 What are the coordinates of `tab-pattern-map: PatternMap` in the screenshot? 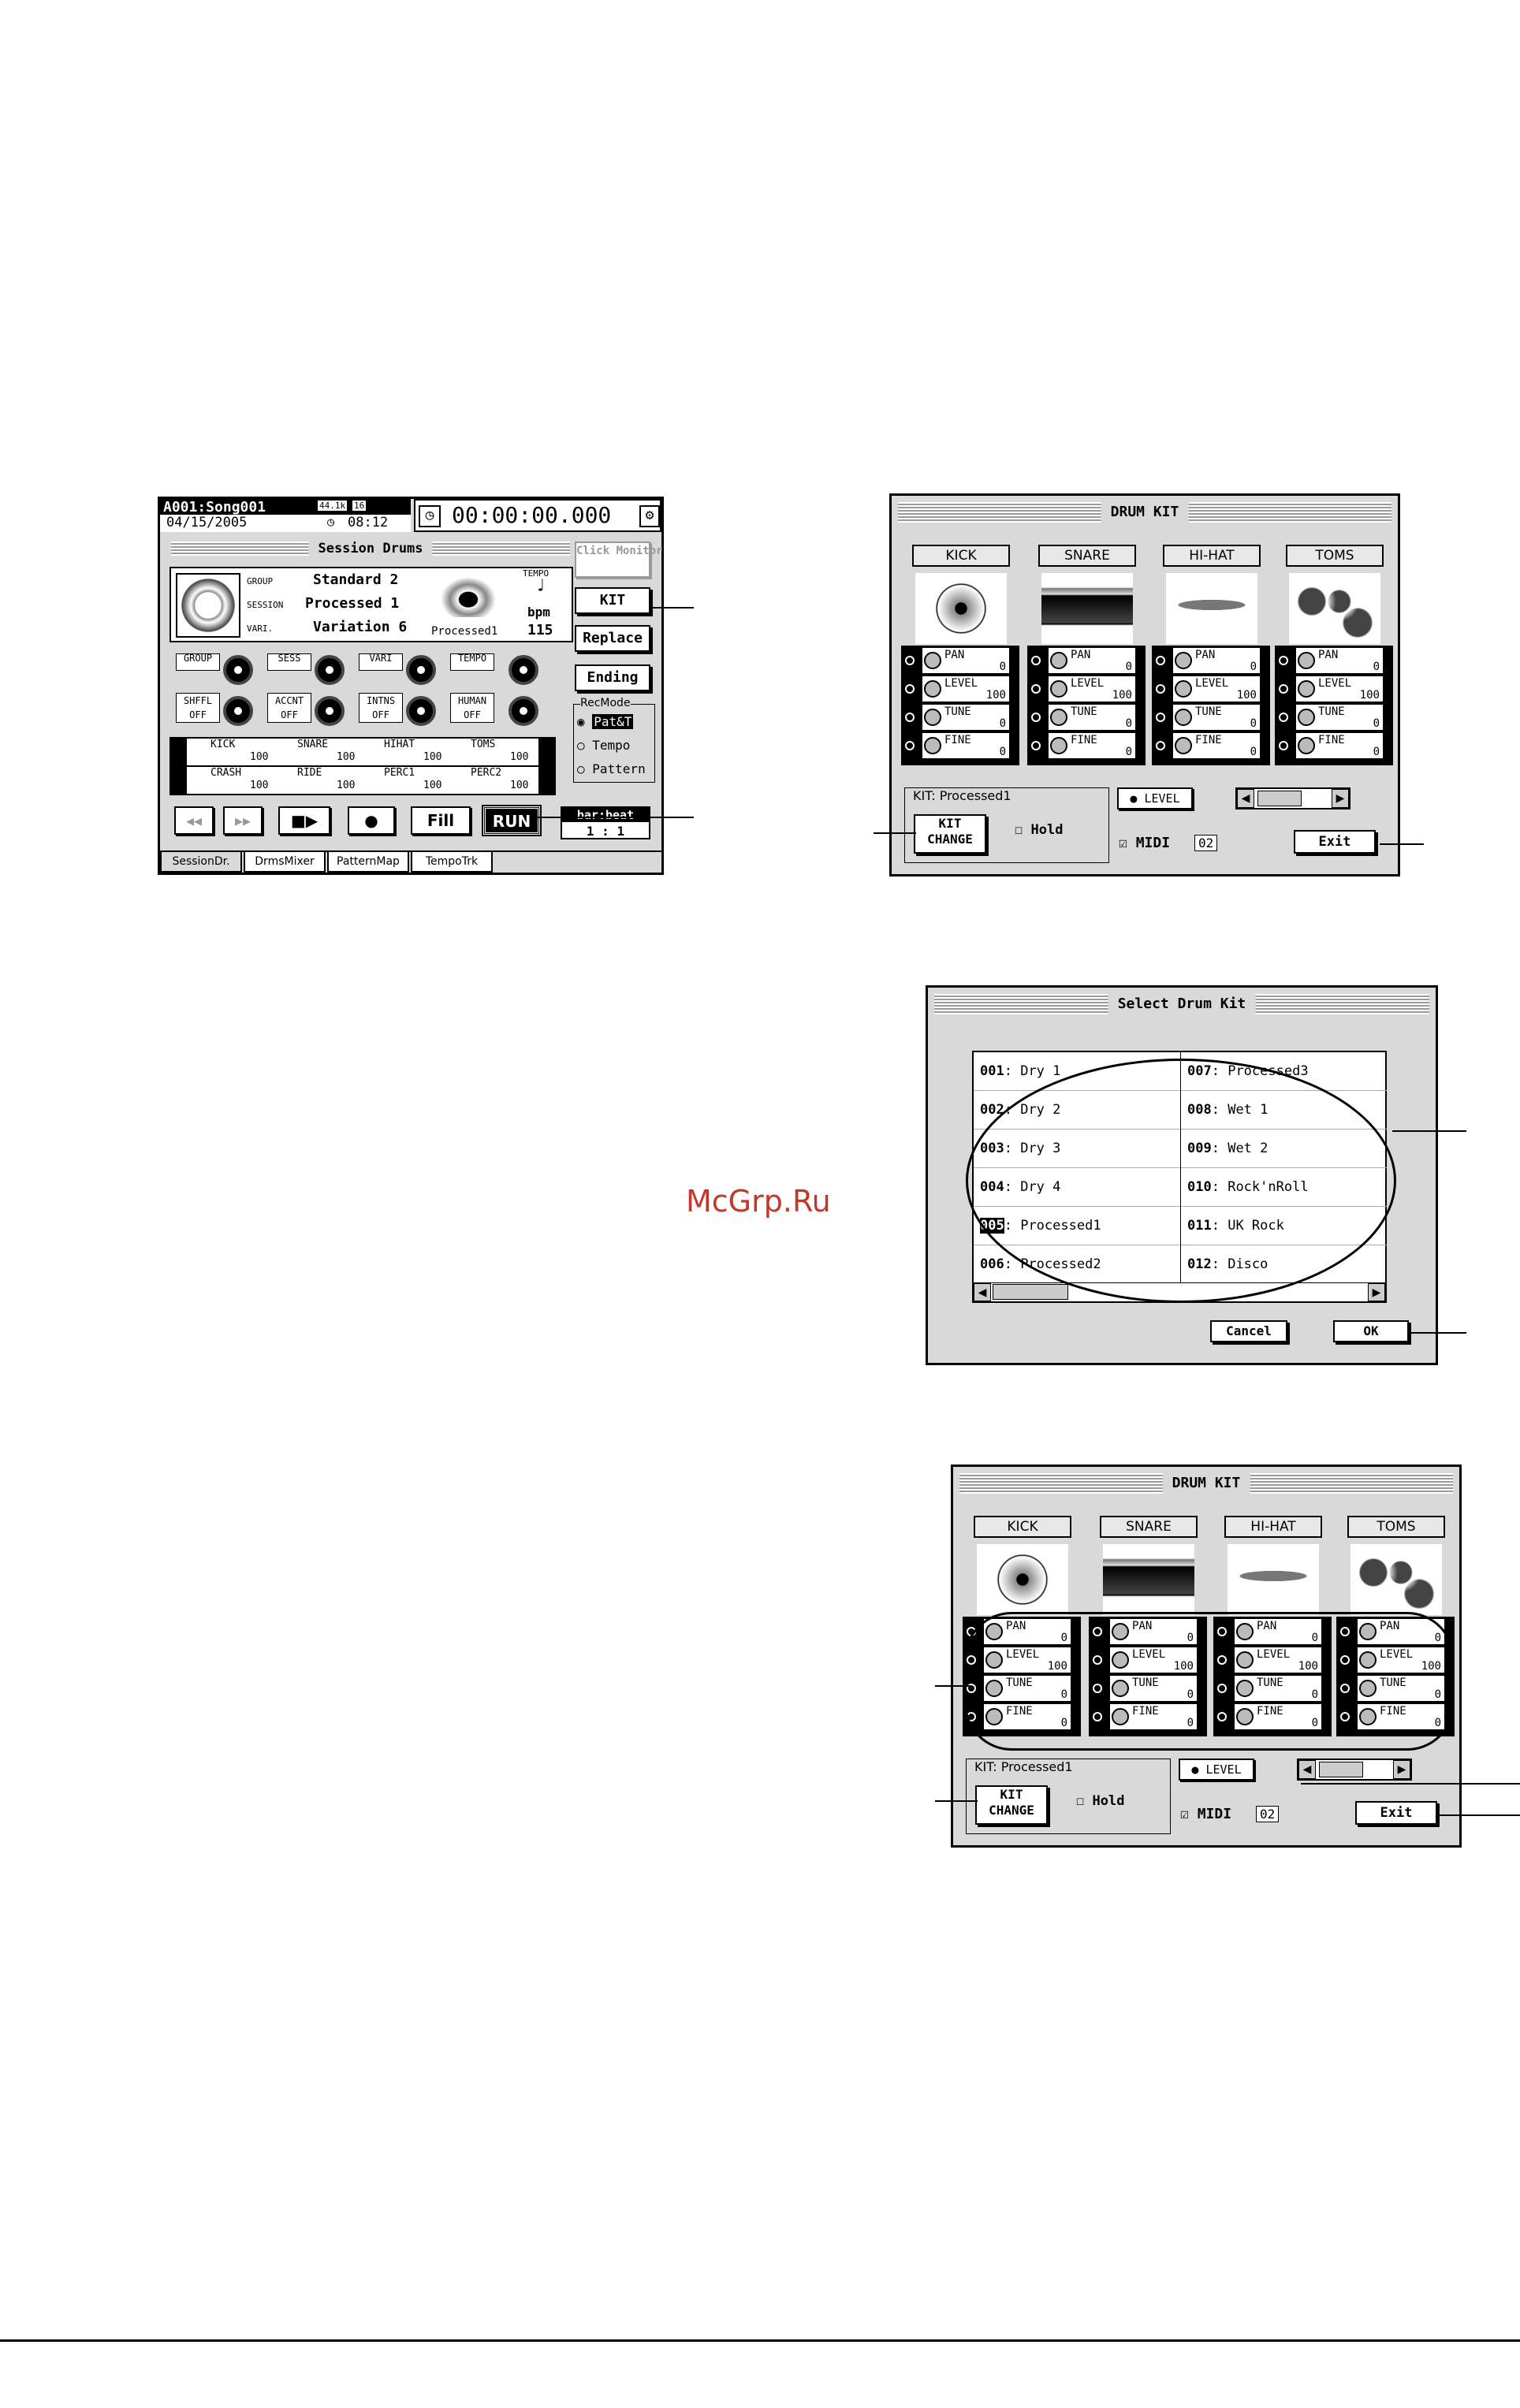 It's located at (368, 862).